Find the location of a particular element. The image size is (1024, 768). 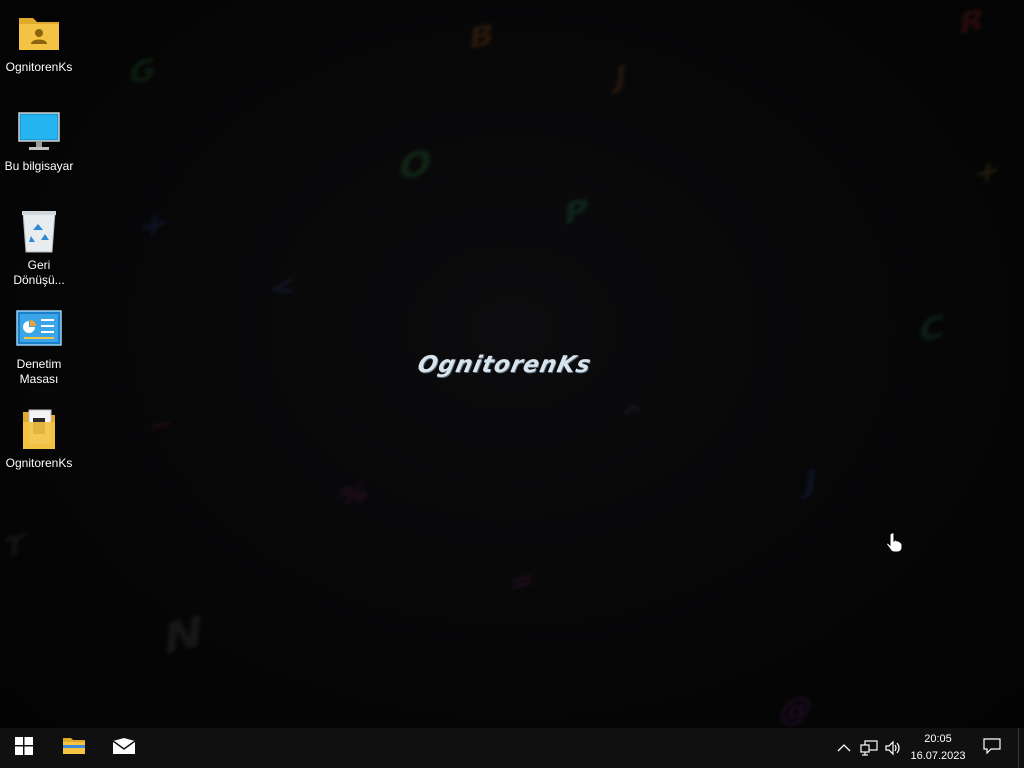

taskbar: 20:05 16.07.2023 is located at coordinates (512, 748).